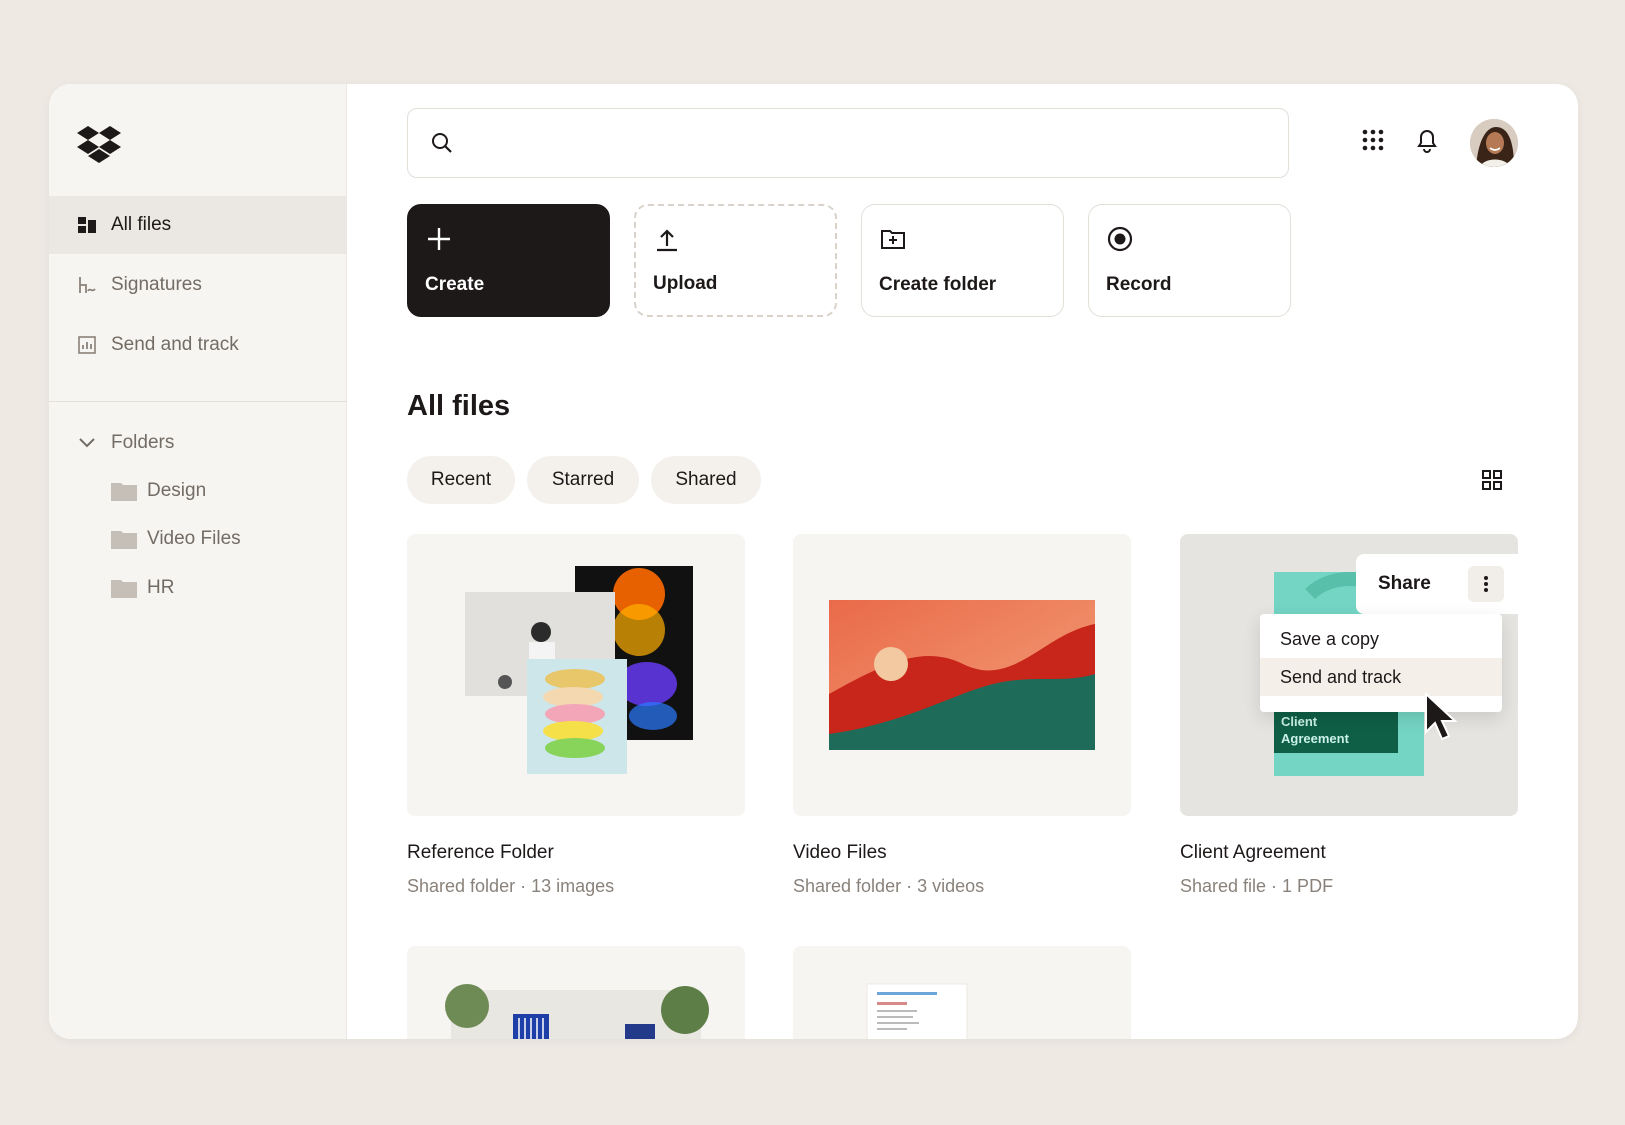 The height and width of the screenshot is (1125, 1625). I want to click on create-label: Create, so click(455, 284).